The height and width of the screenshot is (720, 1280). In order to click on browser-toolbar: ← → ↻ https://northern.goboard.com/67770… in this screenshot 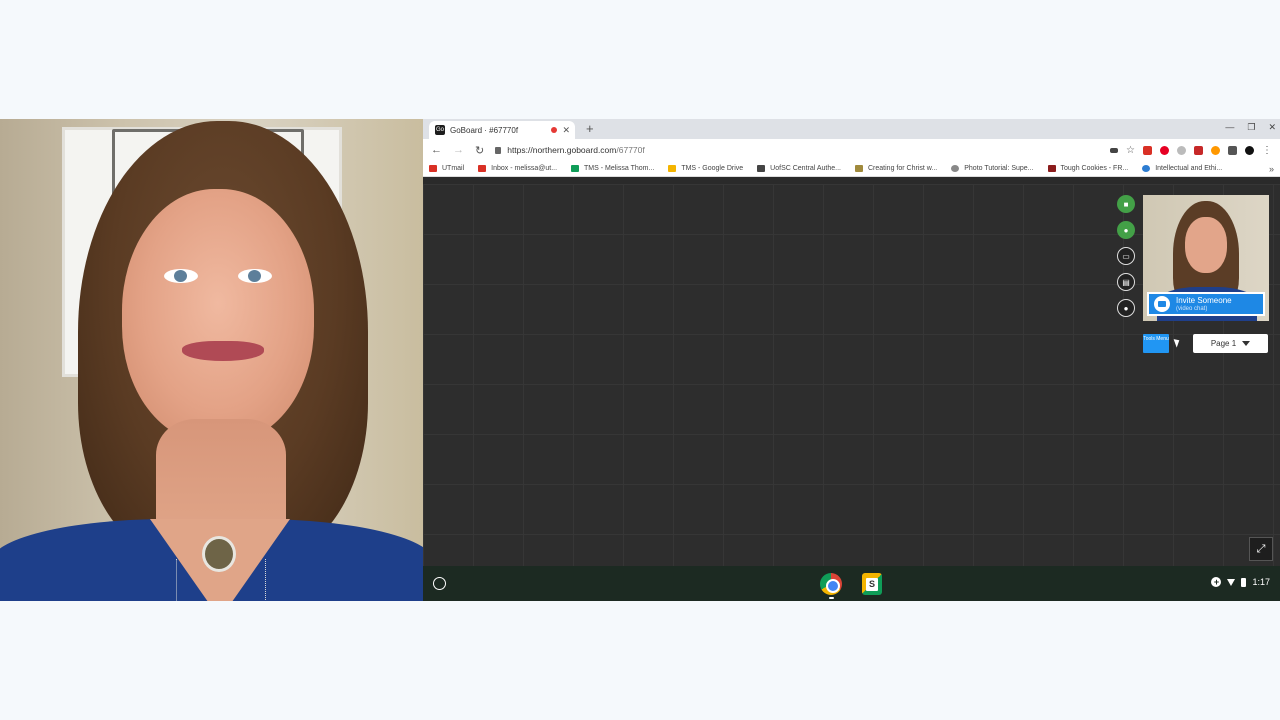, I will do `click(851, 150)`.